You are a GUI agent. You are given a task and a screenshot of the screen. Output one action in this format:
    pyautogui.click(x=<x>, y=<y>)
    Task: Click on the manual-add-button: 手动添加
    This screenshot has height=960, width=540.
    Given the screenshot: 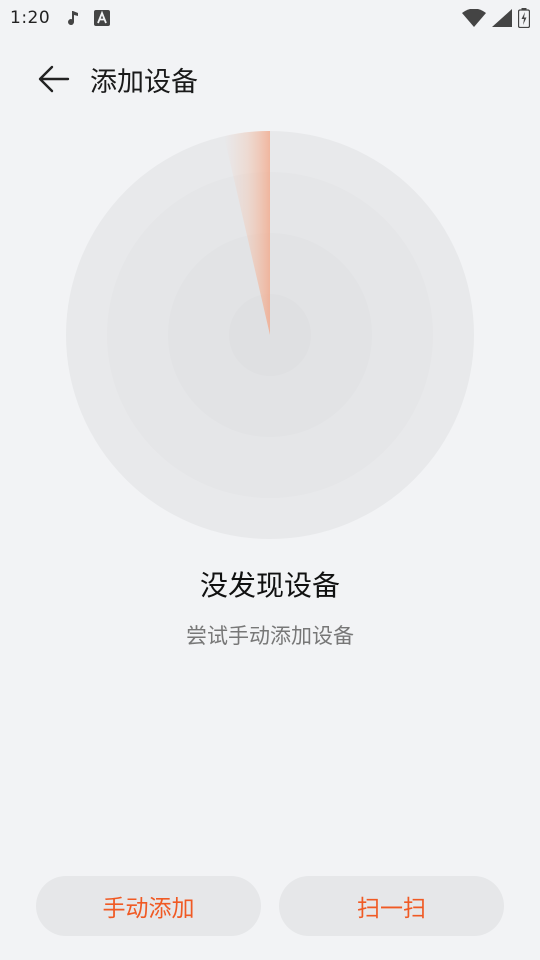 What is the action you would take?
    pyautogui.click(x=148, y=906)
    